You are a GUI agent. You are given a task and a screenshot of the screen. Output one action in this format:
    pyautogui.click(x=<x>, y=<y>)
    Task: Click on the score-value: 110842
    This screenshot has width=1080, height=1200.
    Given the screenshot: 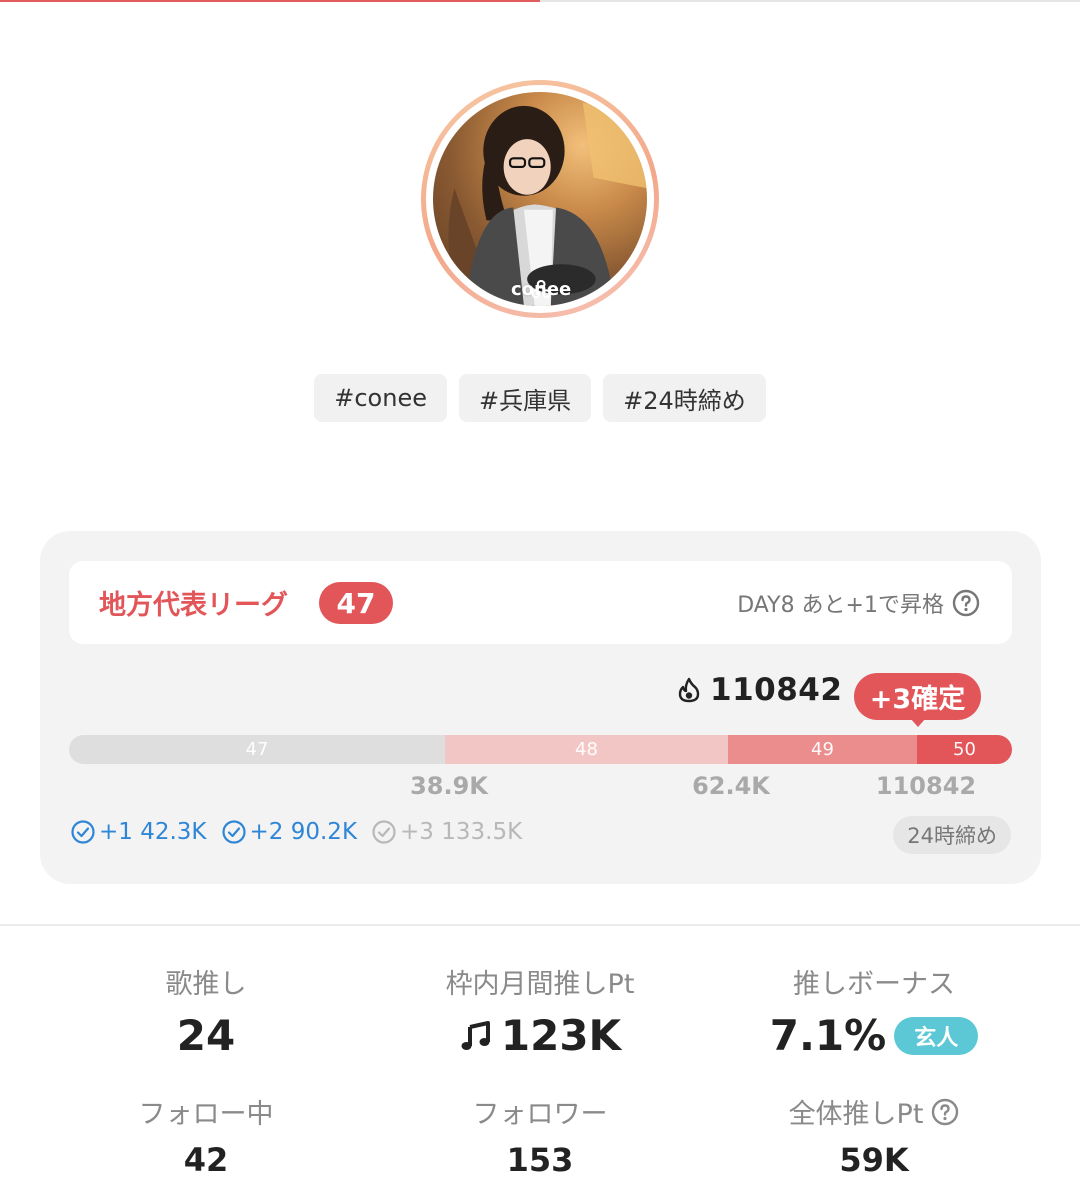 What is the action you would take?
    pyautogui.click(x=776, y=690)
    